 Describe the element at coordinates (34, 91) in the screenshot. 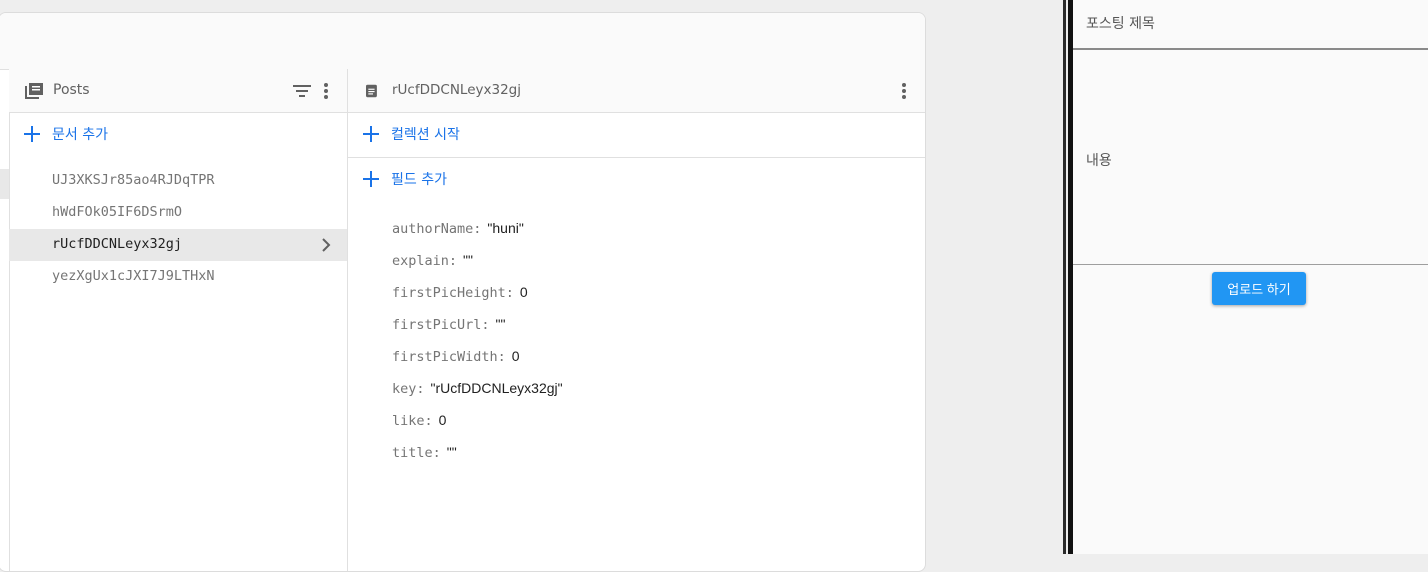

I see `collection-icon` at that location.